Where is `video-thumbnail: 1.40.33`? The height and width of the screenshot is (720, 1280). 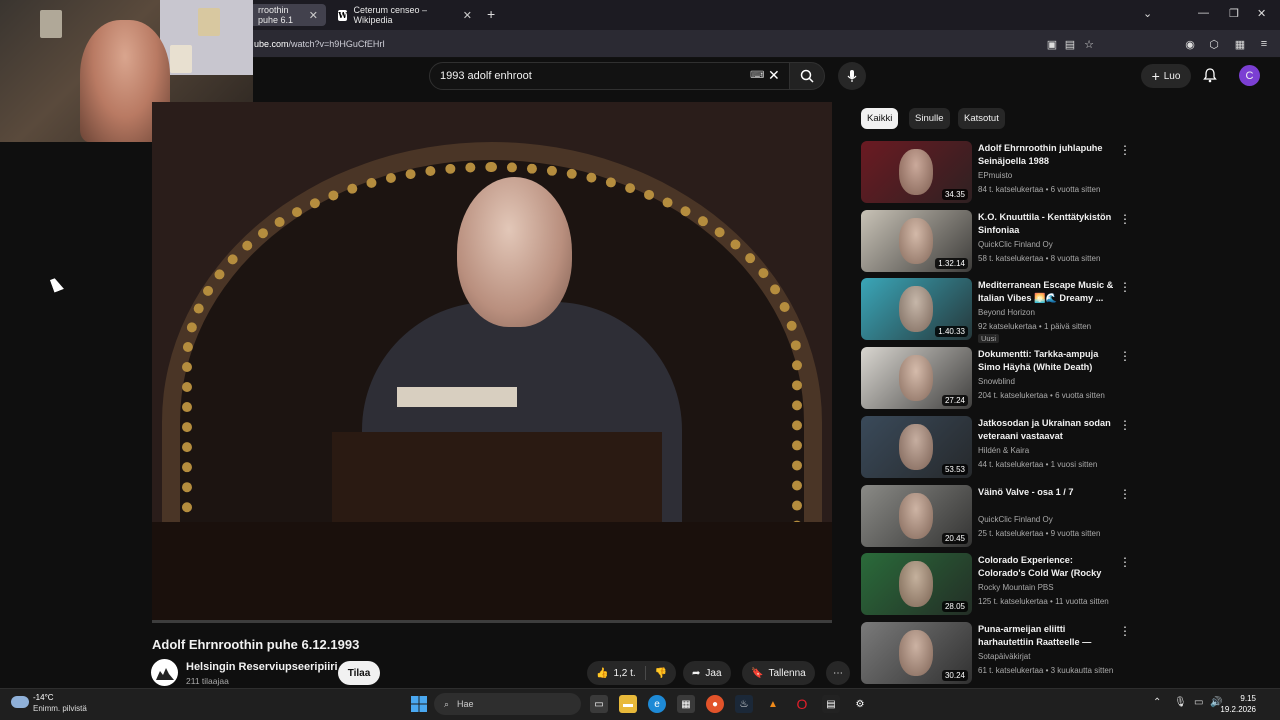
video-thumbnail: 1.40.33 is located at coordinates (916, 309).